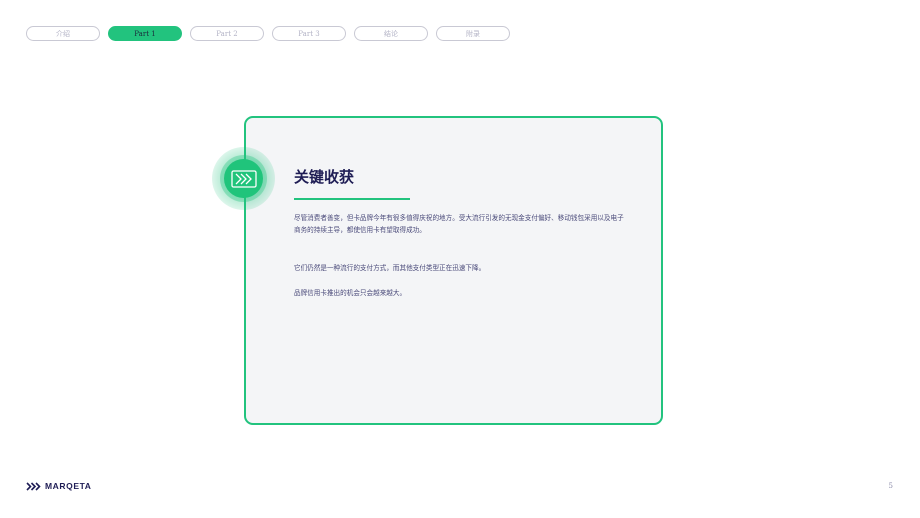 This screenshot has width=920, height=518. I want to click on badge-core, so click(243, 178).